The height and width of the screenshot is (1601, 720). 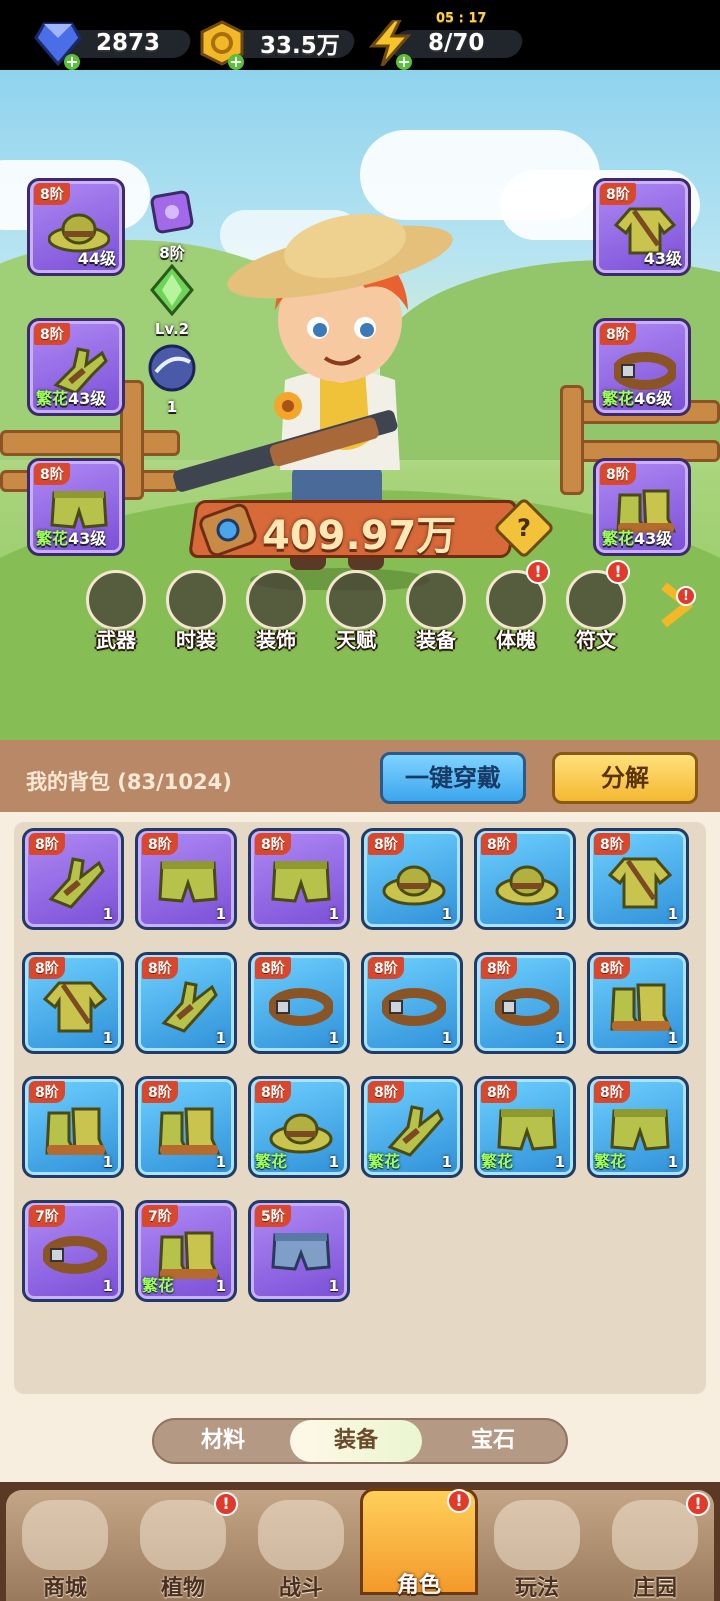 I want to click on tab-label: 符文, so click(x=596, y=640).